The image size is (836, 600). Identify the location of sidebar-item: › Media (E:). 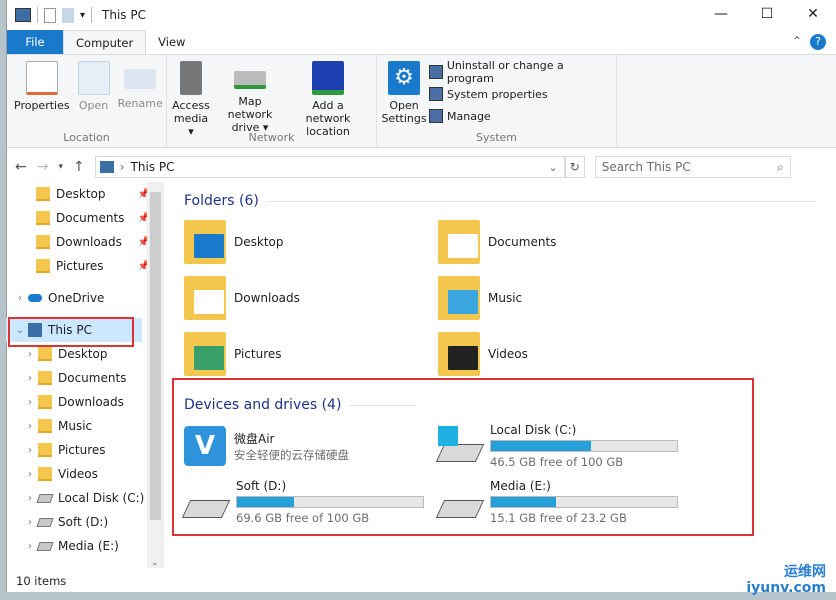
(86, 546).